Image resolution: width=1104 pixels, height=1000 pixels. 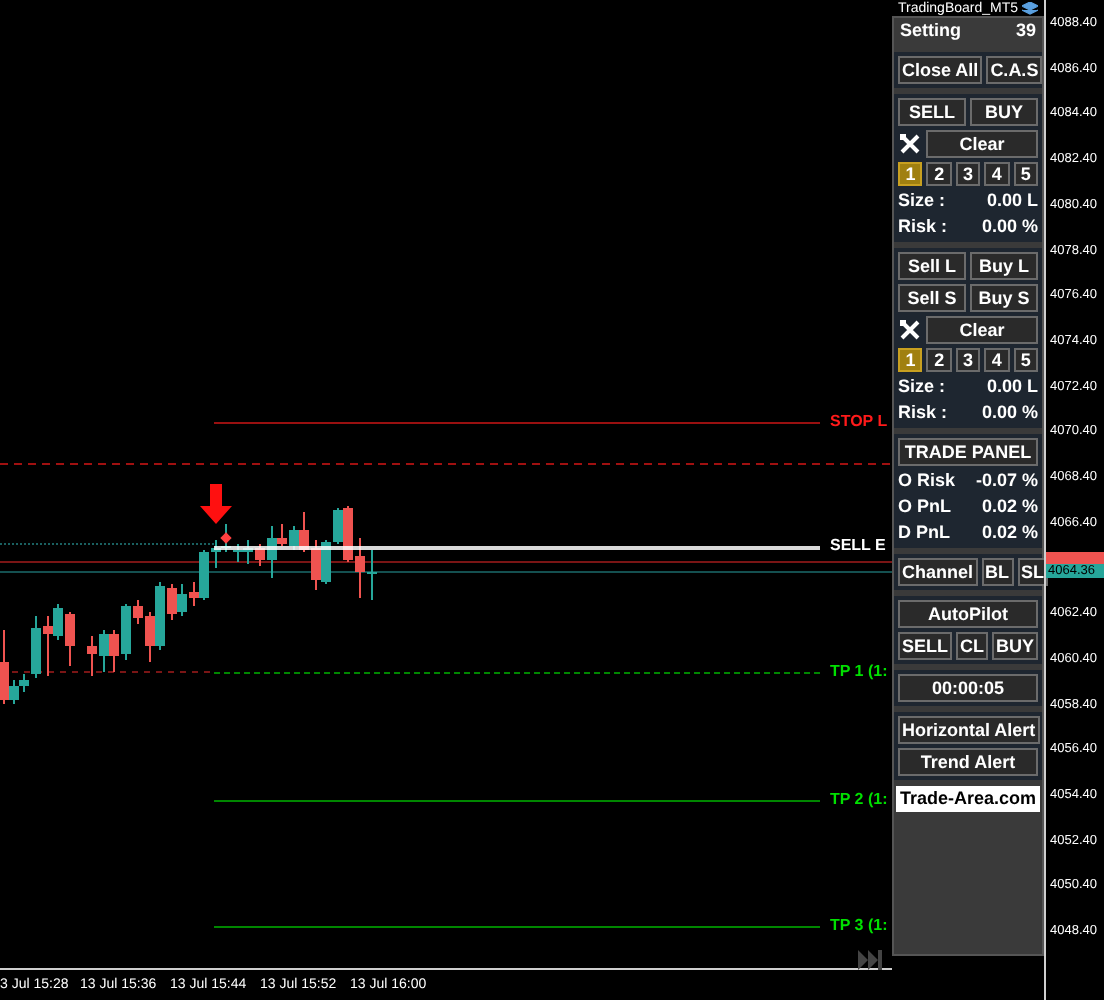 What do you see at coordinates (859, 800) in the screenshot?
I see `level-label: TP 2 (1:` at bounding box center [859, 800].